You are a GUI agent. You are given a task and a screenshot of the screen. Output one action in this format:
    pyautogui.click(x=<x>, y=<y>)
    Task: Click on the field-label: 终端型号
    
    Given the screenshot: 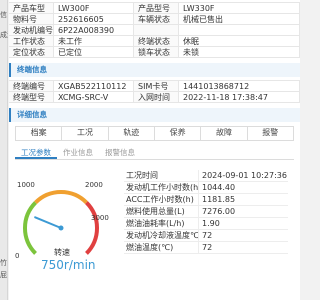 What is the action you would take?
    pyautogui.click(x=31, y=97)
    